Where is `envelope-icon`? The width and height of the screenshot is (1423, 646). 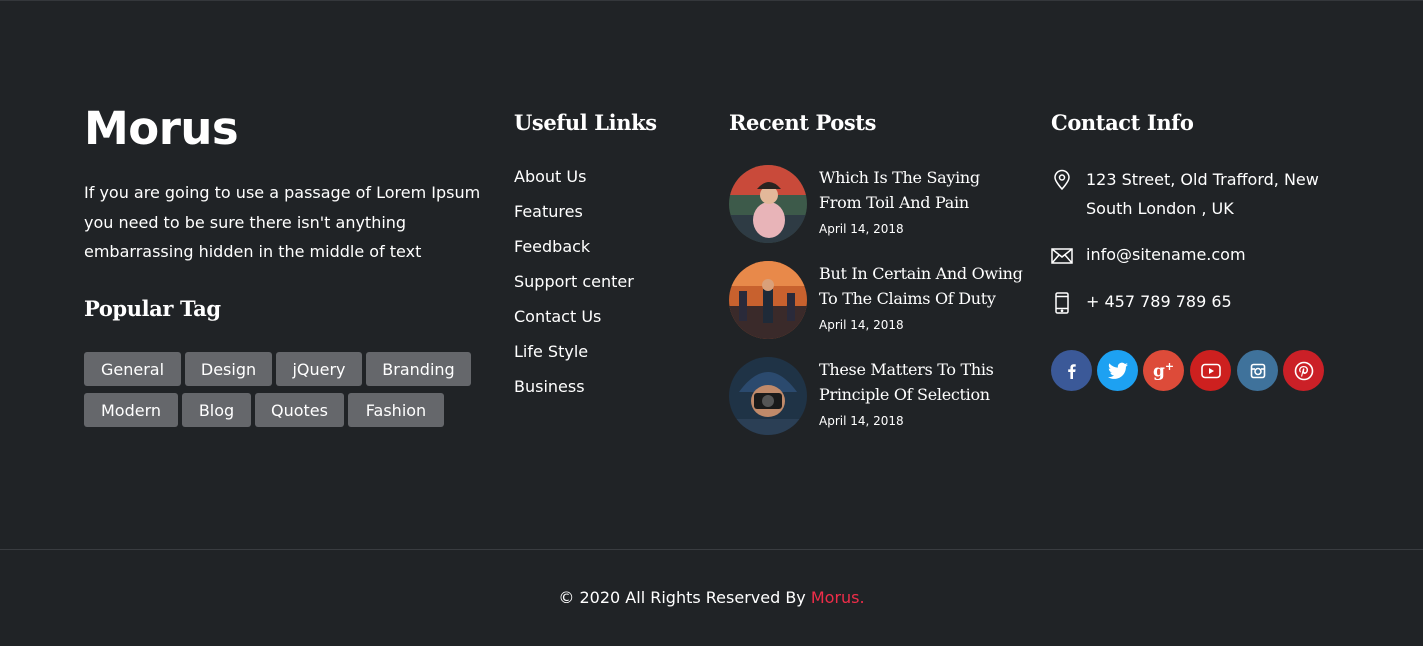 envelope-icon is located at coordinates (1062, 256).